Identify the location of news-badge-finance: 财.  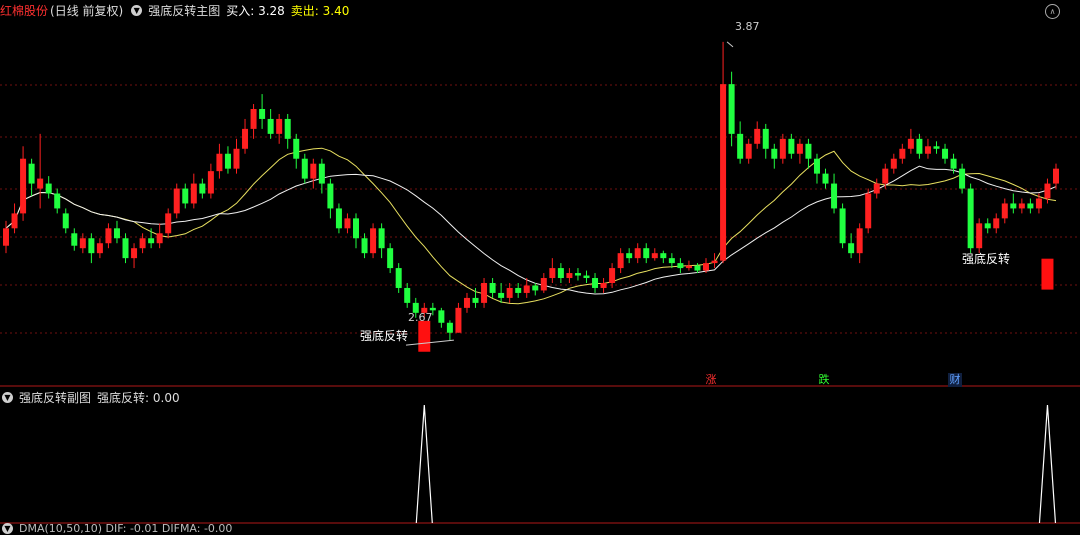
(955, 380).